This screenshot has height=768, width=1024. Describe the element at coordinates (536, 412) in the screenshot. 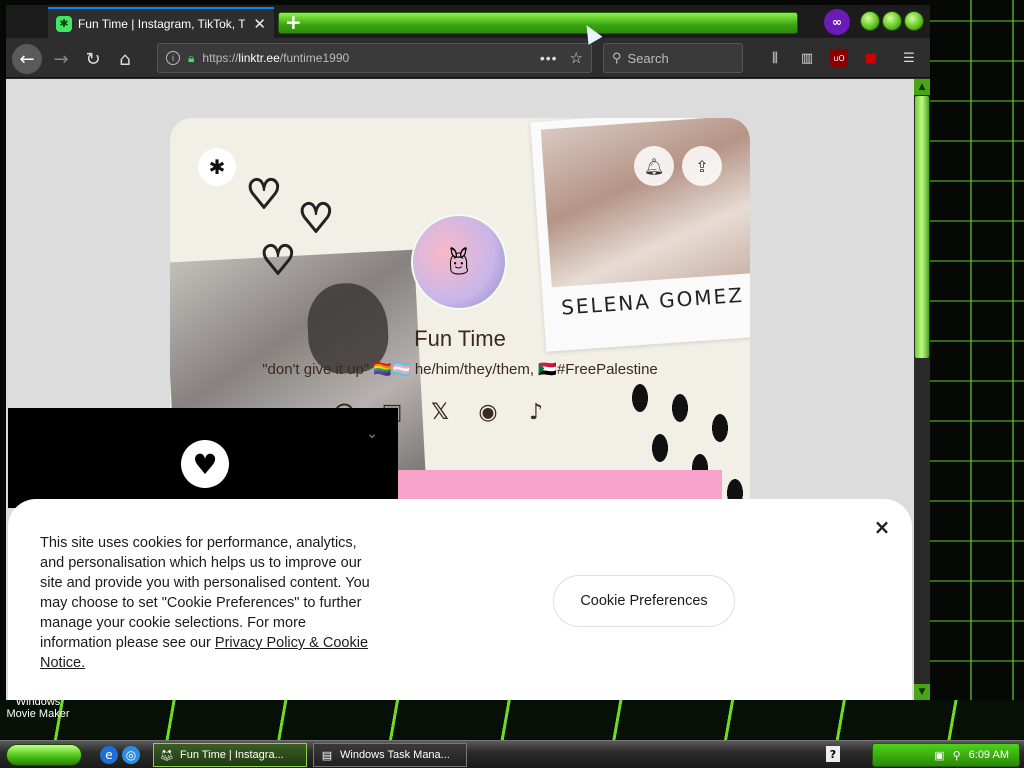

I see `tiktok-icon: ♪` at that location.